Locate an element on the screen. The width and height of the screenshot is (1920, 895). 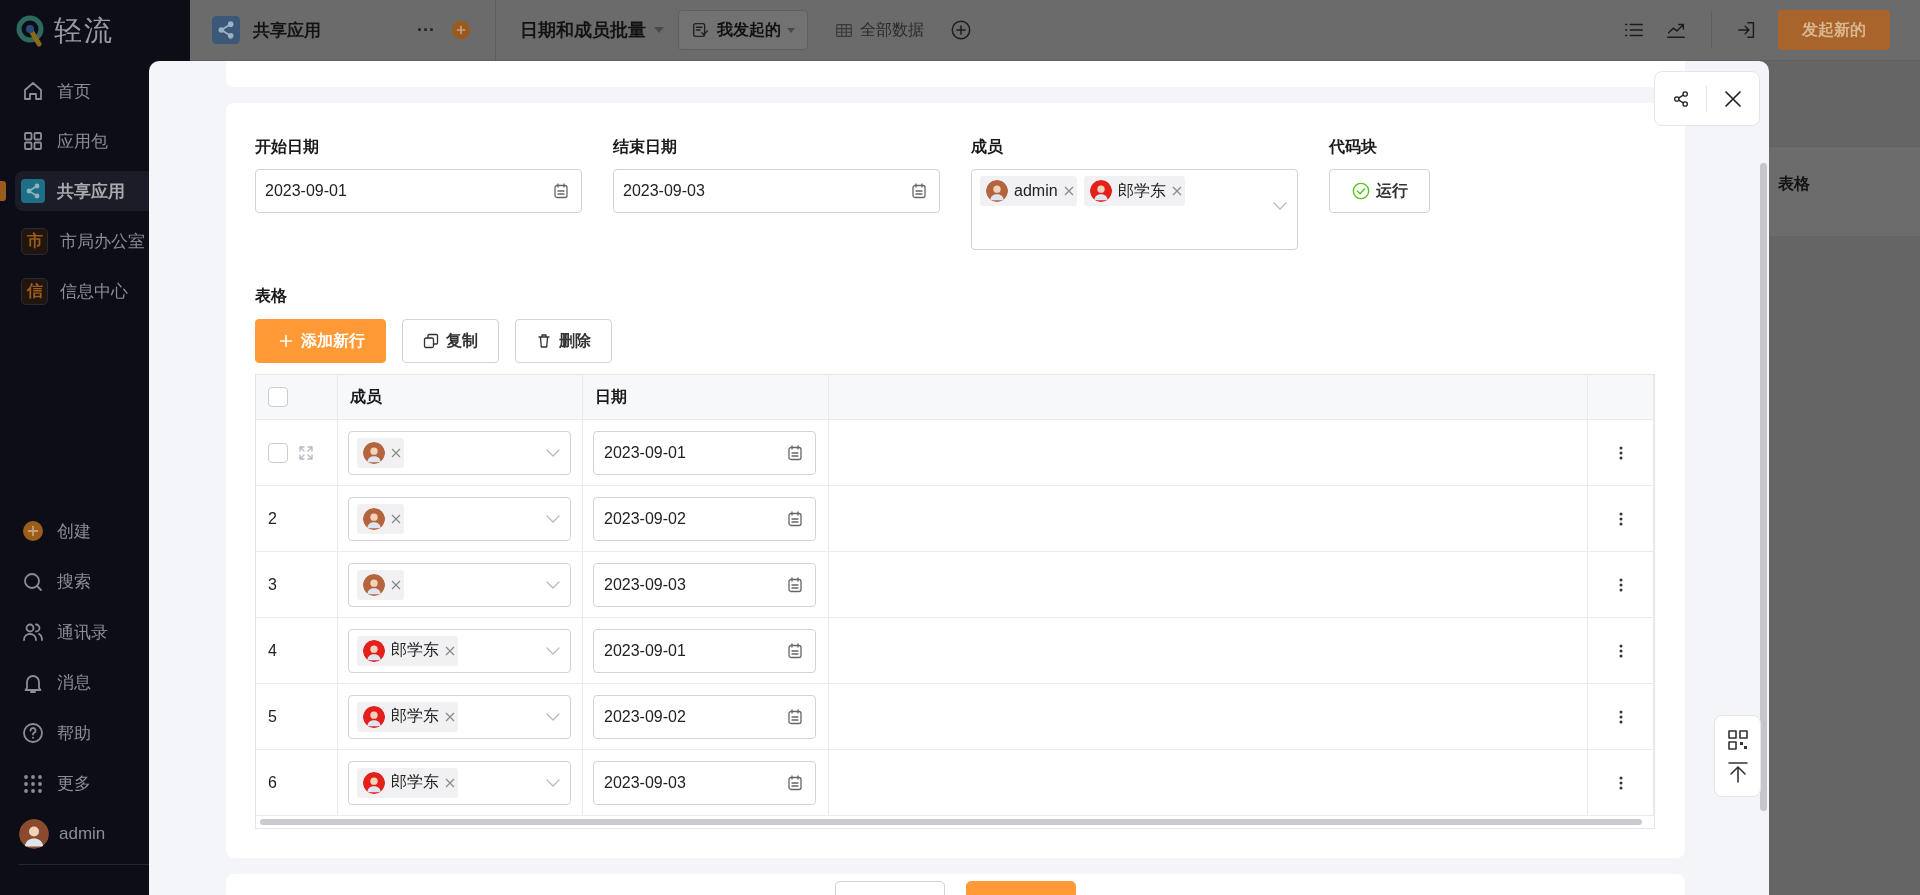
sidebar-item: 应用包 is located at coordinates (102, 141).